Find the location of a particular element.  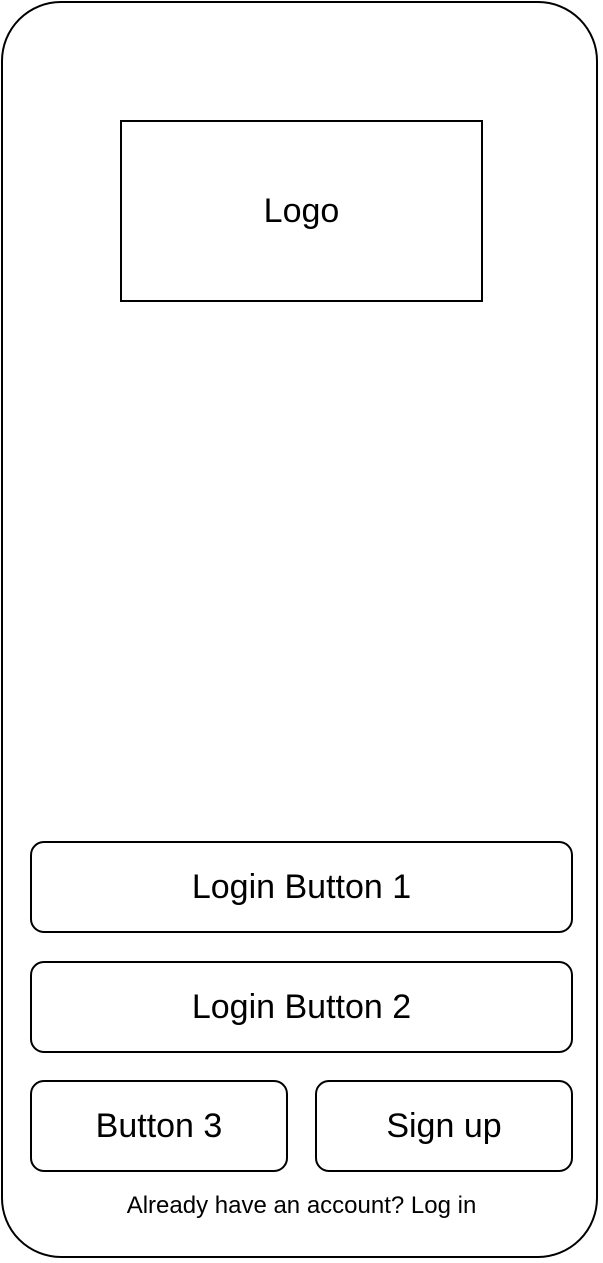

logo-placeholder: Logo is located at coordinates (301, 211).